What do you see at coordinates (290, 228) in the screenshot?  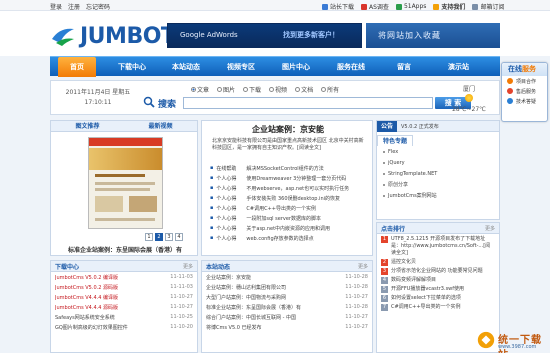 I see `list-item: ▪ 个人心得 关于asp.net中内嵌资源的应用和调用` at bounding box center [290, 228].